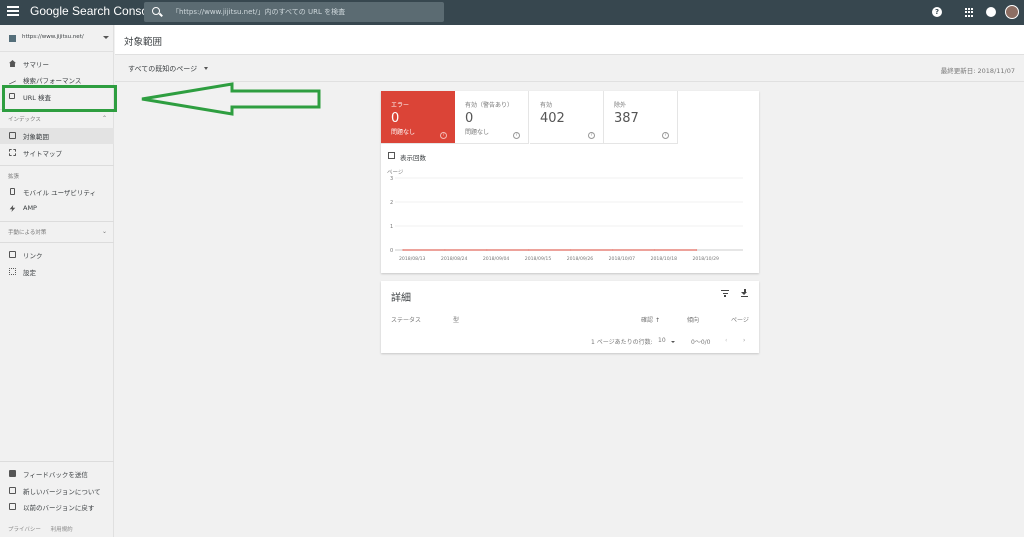 The height and width of the screenshot is (537, 1024). What do you see at coordinates (662, 340) in the screenshot?
I see `rows-per-page-select: 10` at bounding box center [662, 340].